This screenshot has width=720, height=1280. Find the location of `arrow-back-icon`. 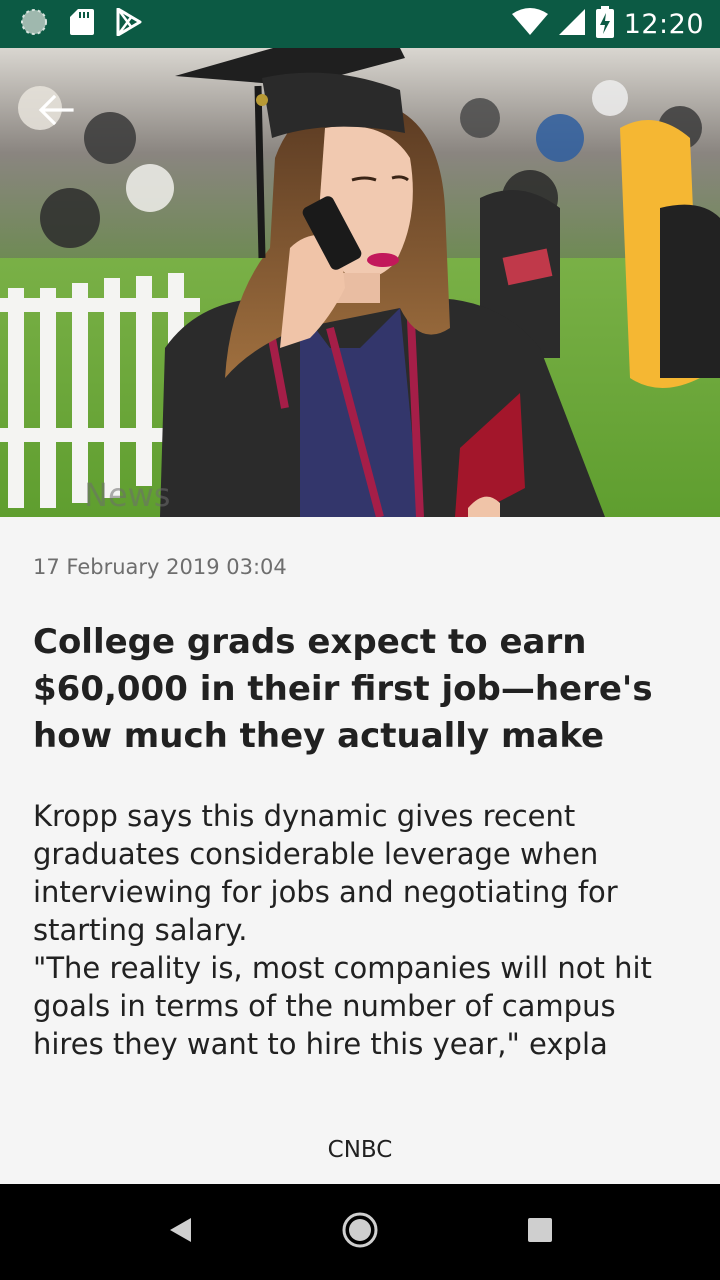

arrow-back-icon is located at coordinates (56, 110).